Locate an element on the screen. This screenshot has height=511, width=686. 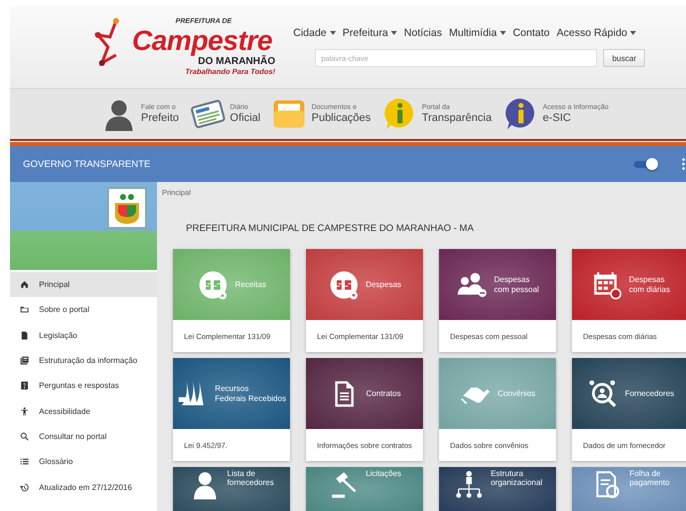
sidebar-menu-item: Atualizado em 27/12/2016 is located at coordinates (83, 487).